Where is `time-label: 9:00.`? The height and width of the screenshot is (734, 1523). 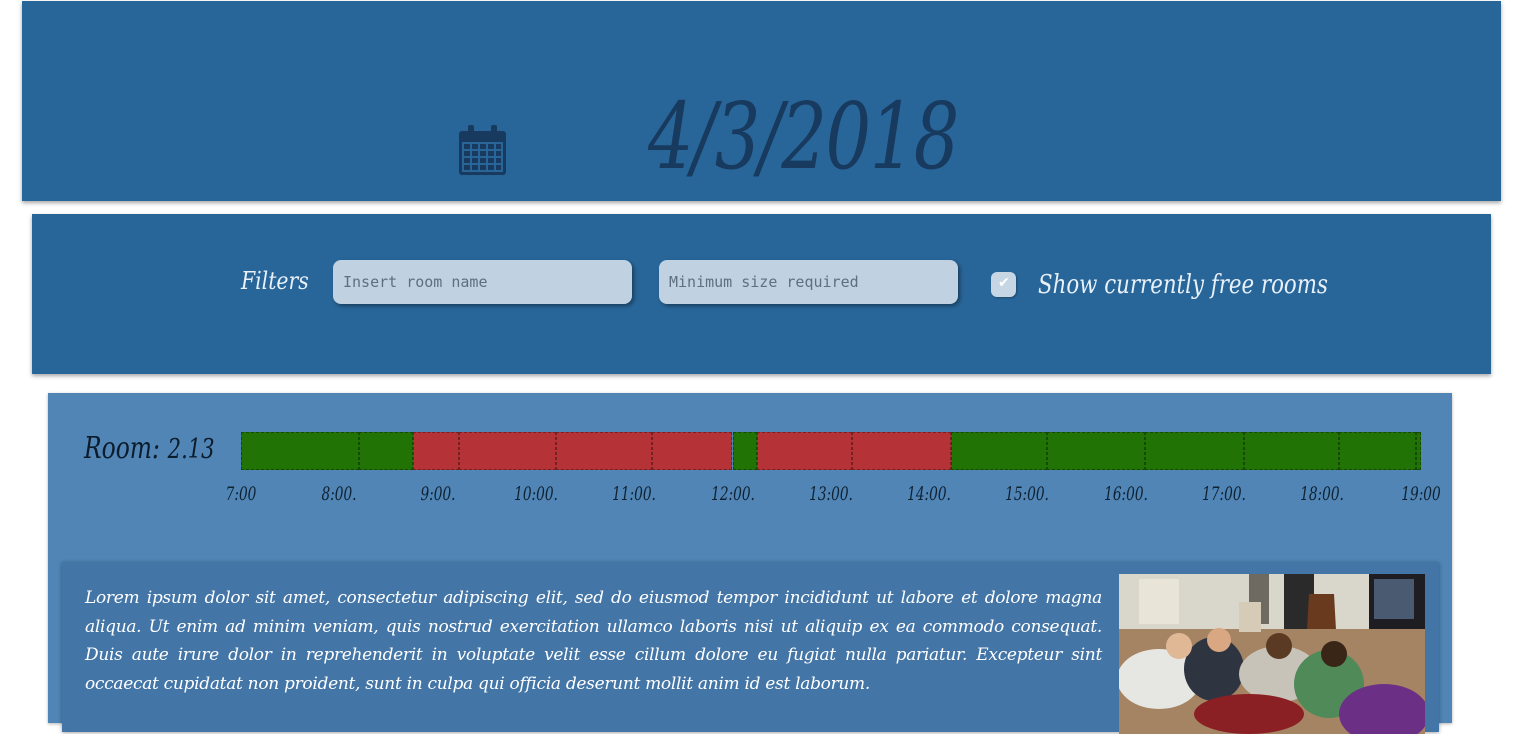
time-label: 9:00. is located at coordinates (438, 494).